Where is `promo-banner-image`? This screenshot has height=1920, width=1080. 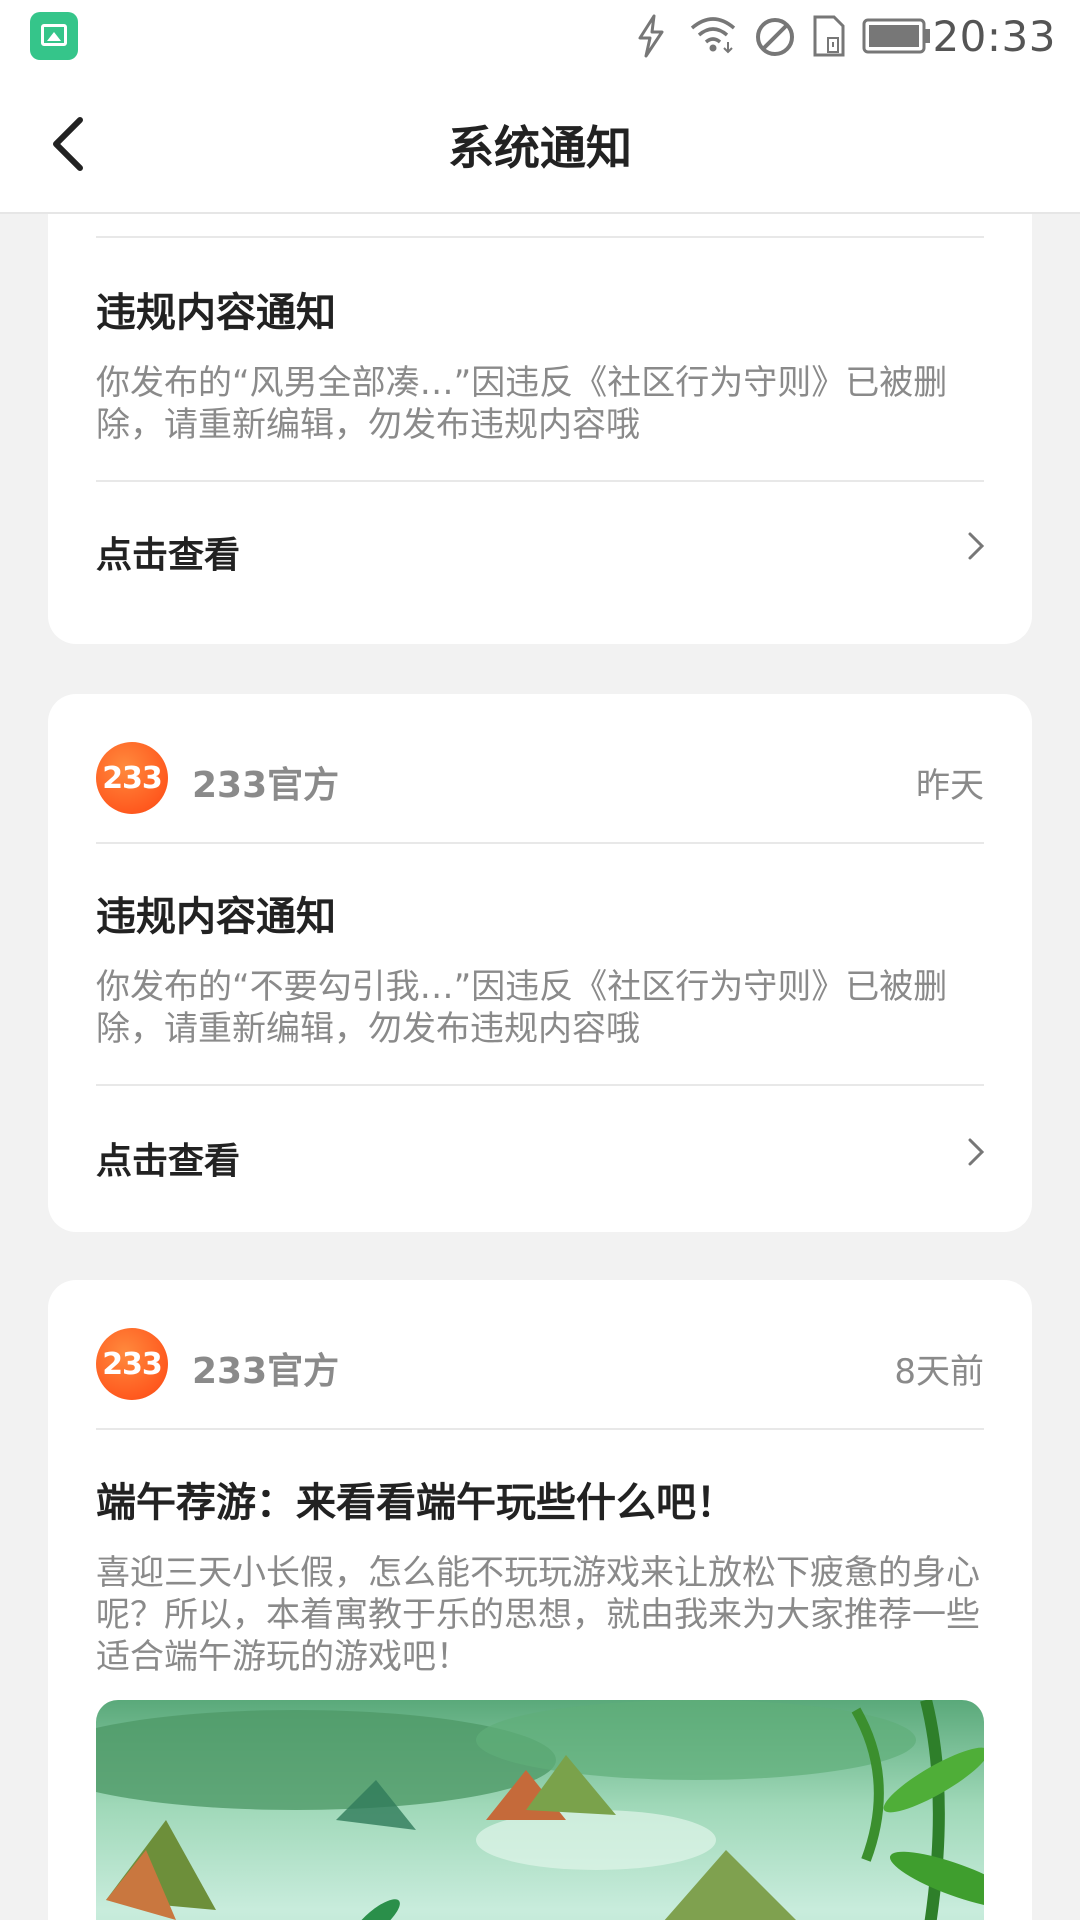 promo-banner-image is located at coordinates (540, 1810).